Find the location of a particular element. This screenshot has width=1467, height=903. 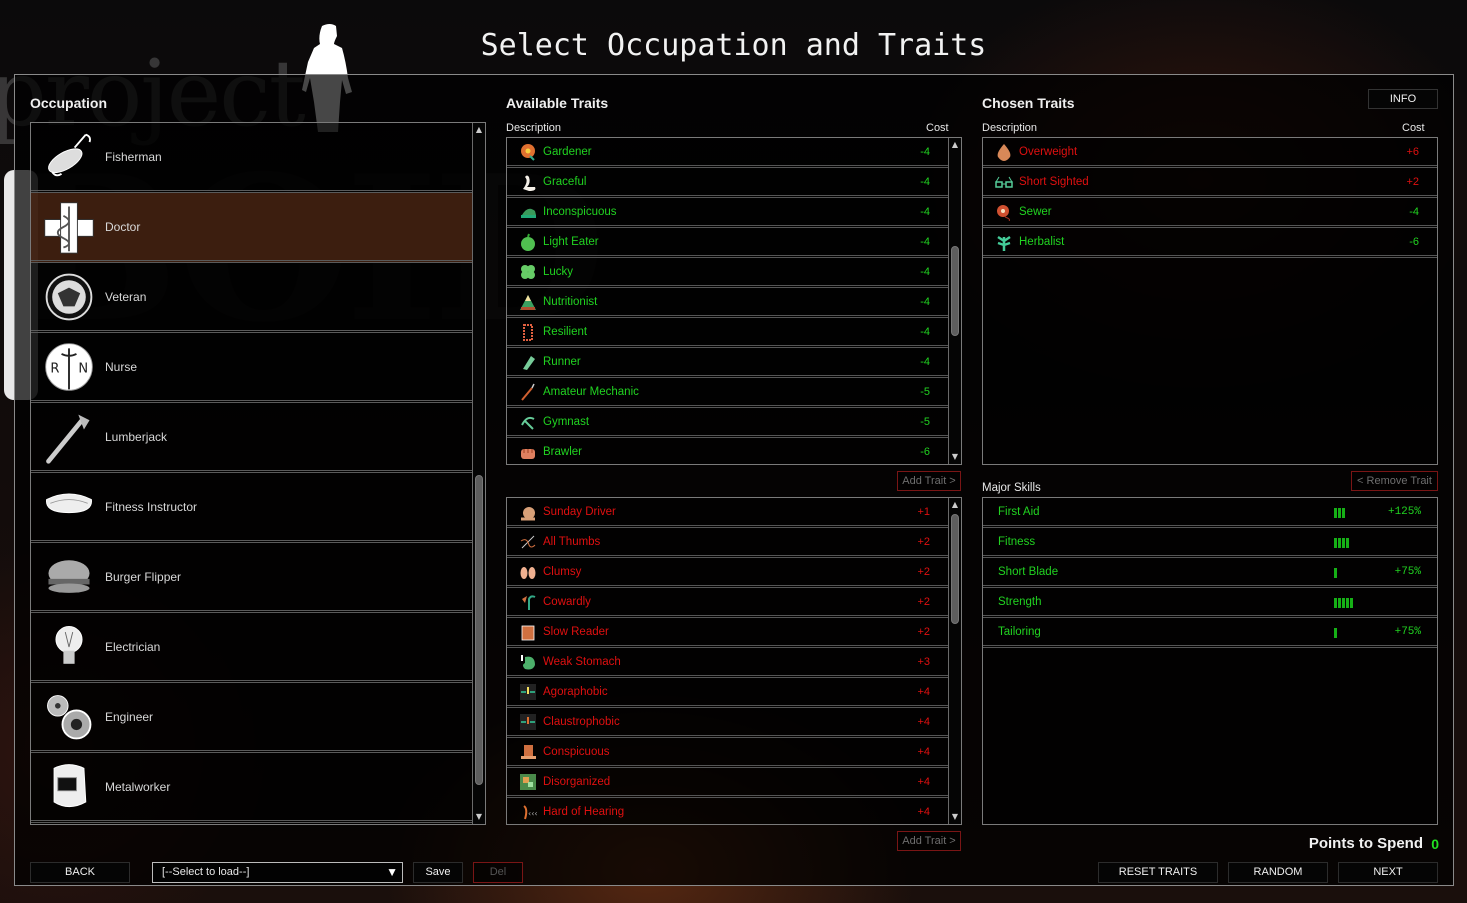

trait-row-disorganized: Disorganized +4 is located at coordinates (728, 783).